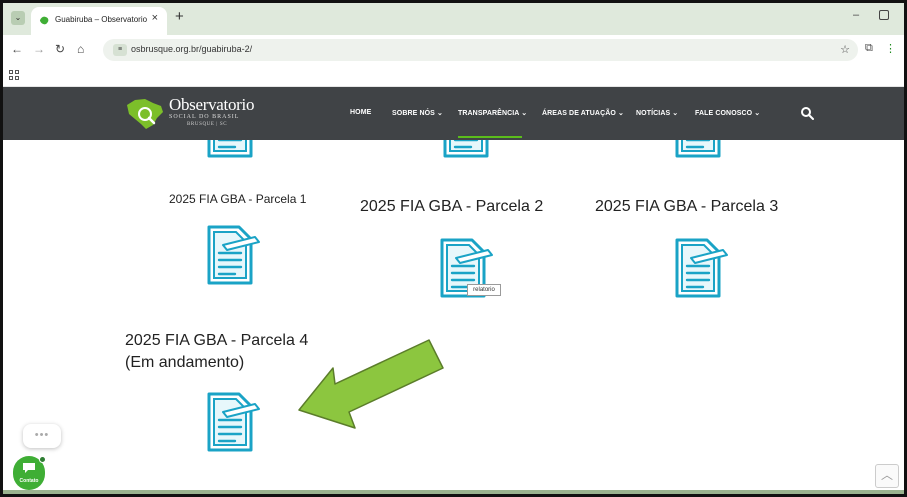 This screenshot has height=497, width=907. Describe the element at coordinates (453, 76) in the screenshot. I see `bookmarks-bar` at that location.